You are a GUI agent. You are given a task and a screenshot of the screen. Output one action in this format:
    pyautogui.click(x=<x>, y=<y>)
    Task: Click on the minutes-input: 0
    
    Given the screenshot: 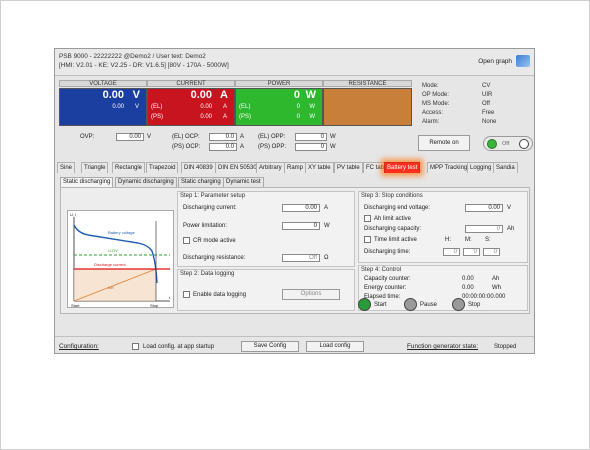 What is the action you would take?
    pyautogui.click(x=471, y=252)
    